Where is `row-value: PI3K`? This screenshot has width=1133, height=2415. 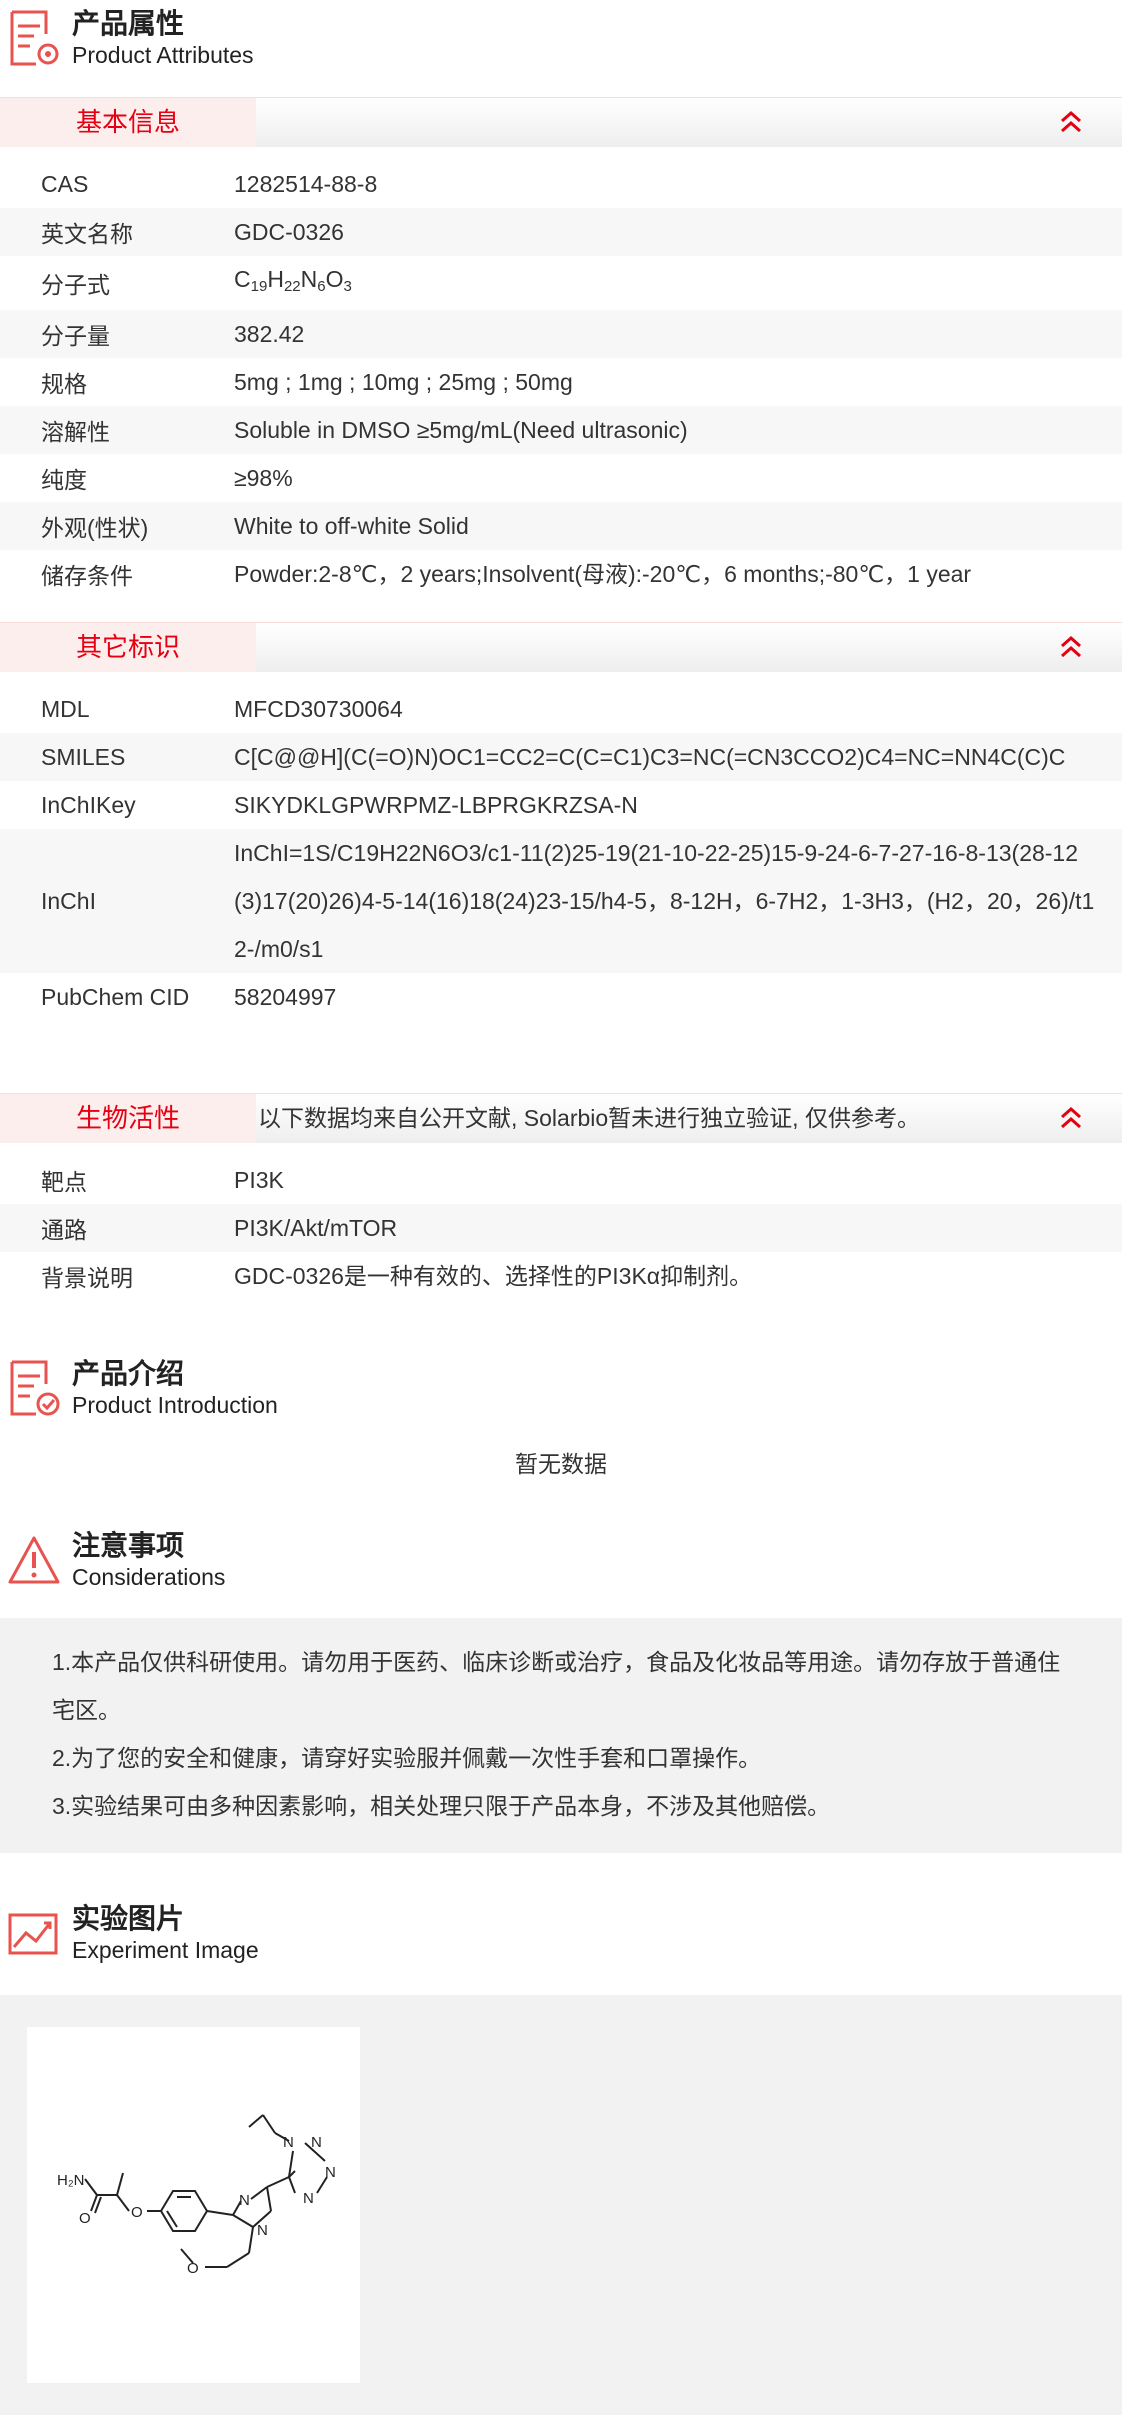
row-value: PI3K is located at coordinates (259, 1180).